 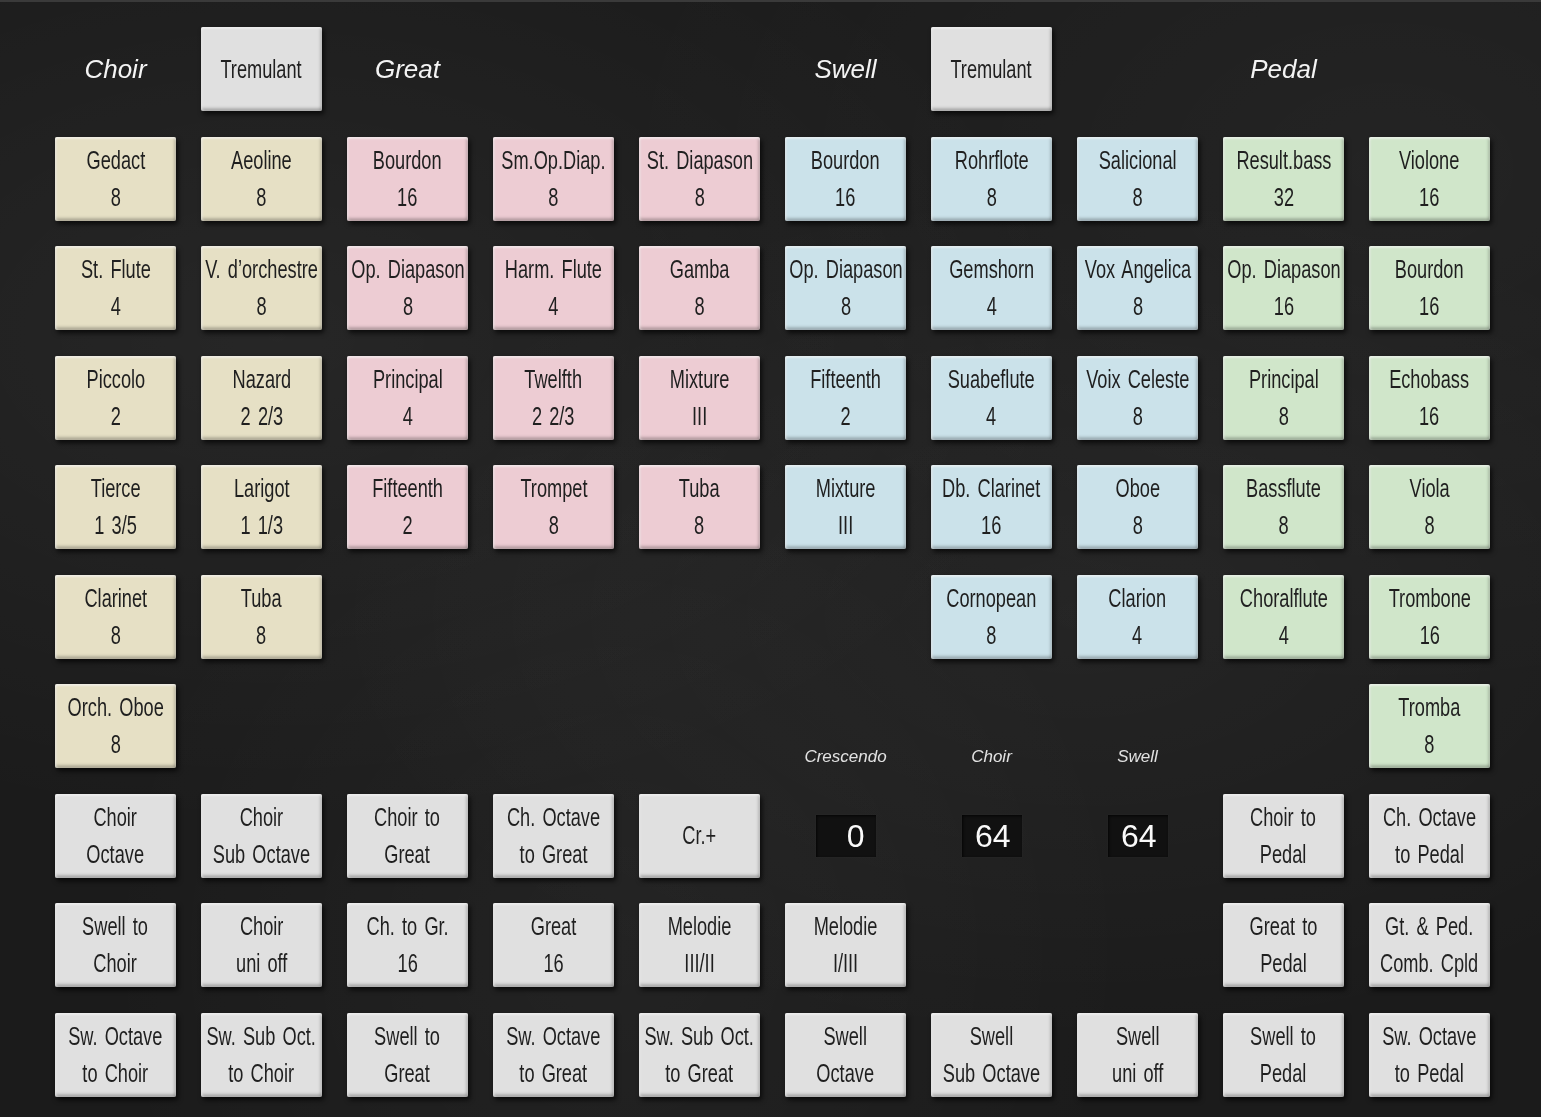 I want to click on stop-button: Melodie I/III, so click(x=845, y=945).